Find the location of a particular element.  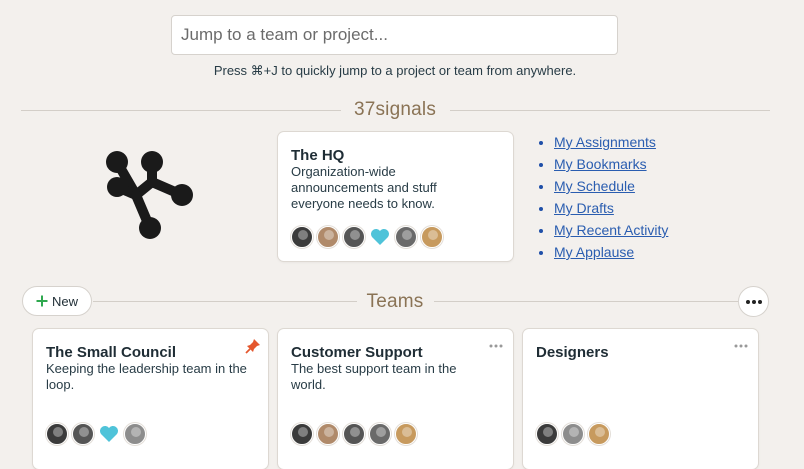

team-card-designers: Designers is located at coordinates (640, 399).